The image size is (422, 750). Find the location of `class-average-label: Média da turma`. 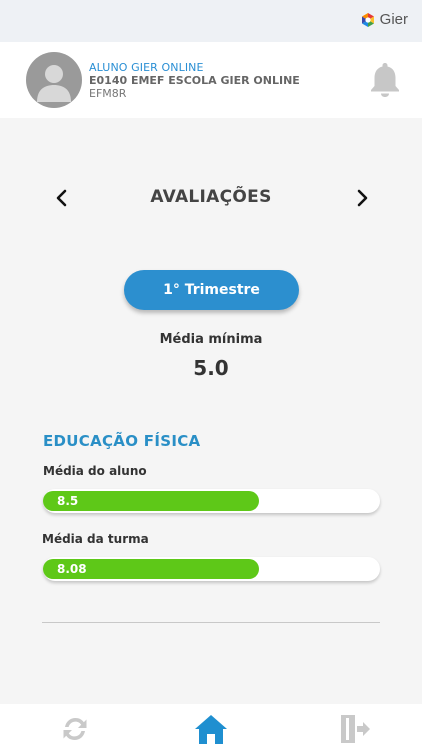

class-average-label: Média da turma is located at coordinates (95, 539).